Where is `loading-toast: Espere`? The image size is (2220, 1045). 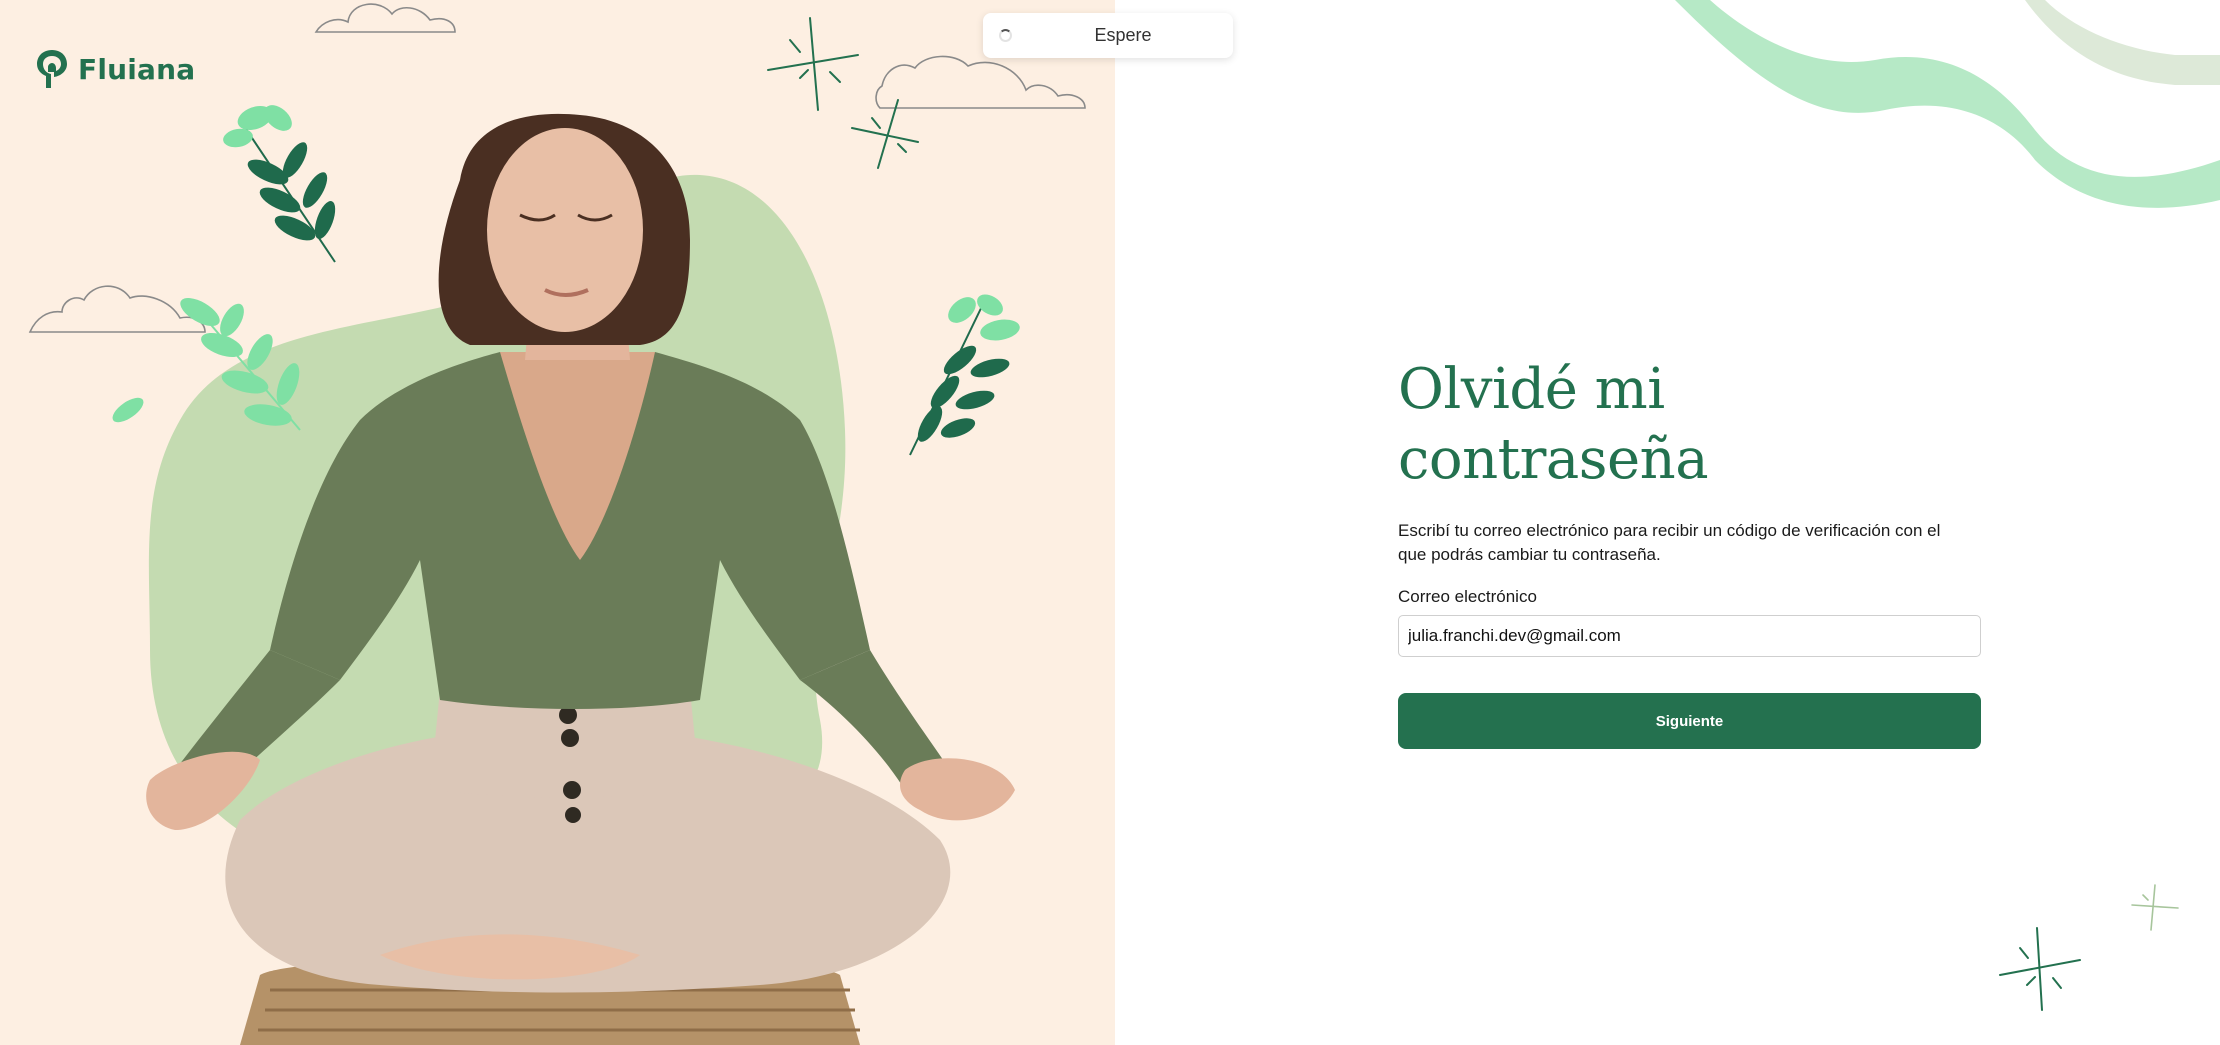 loading-toast: Espere is located at coordinates (1108, 35).